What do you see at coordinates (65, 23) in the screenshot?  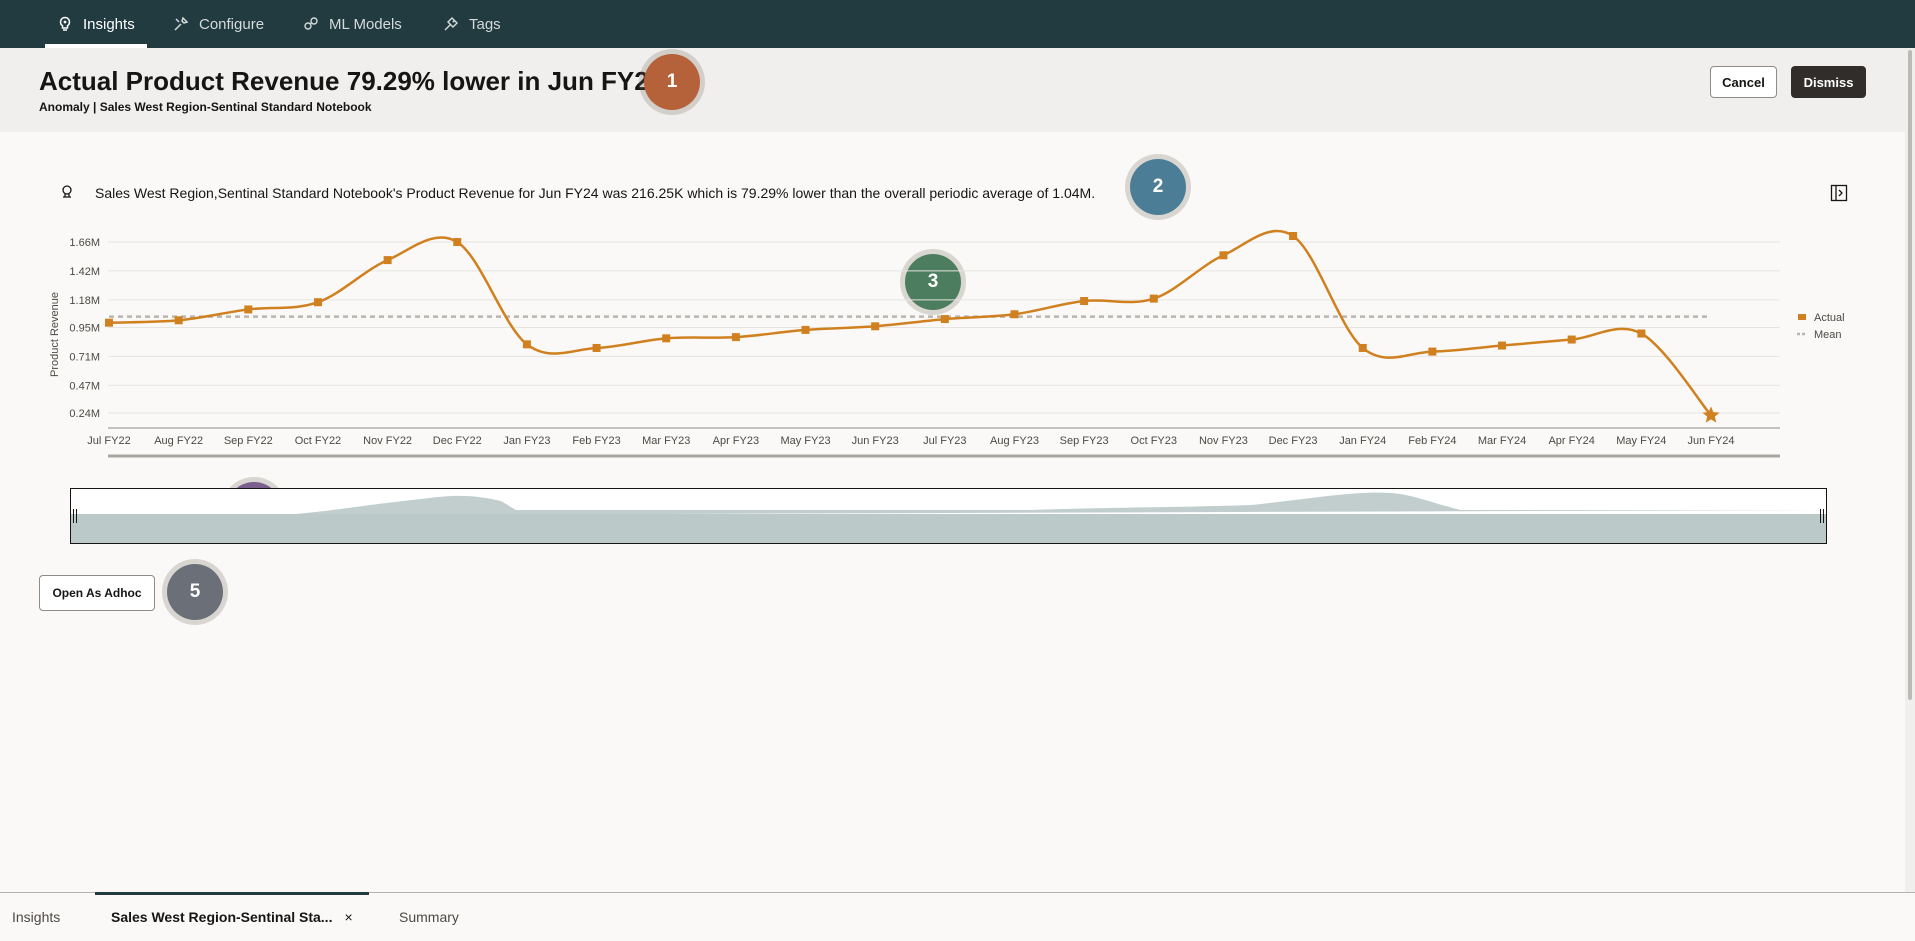 I see `lightbulb-icon` at bounding box center [65, 23].